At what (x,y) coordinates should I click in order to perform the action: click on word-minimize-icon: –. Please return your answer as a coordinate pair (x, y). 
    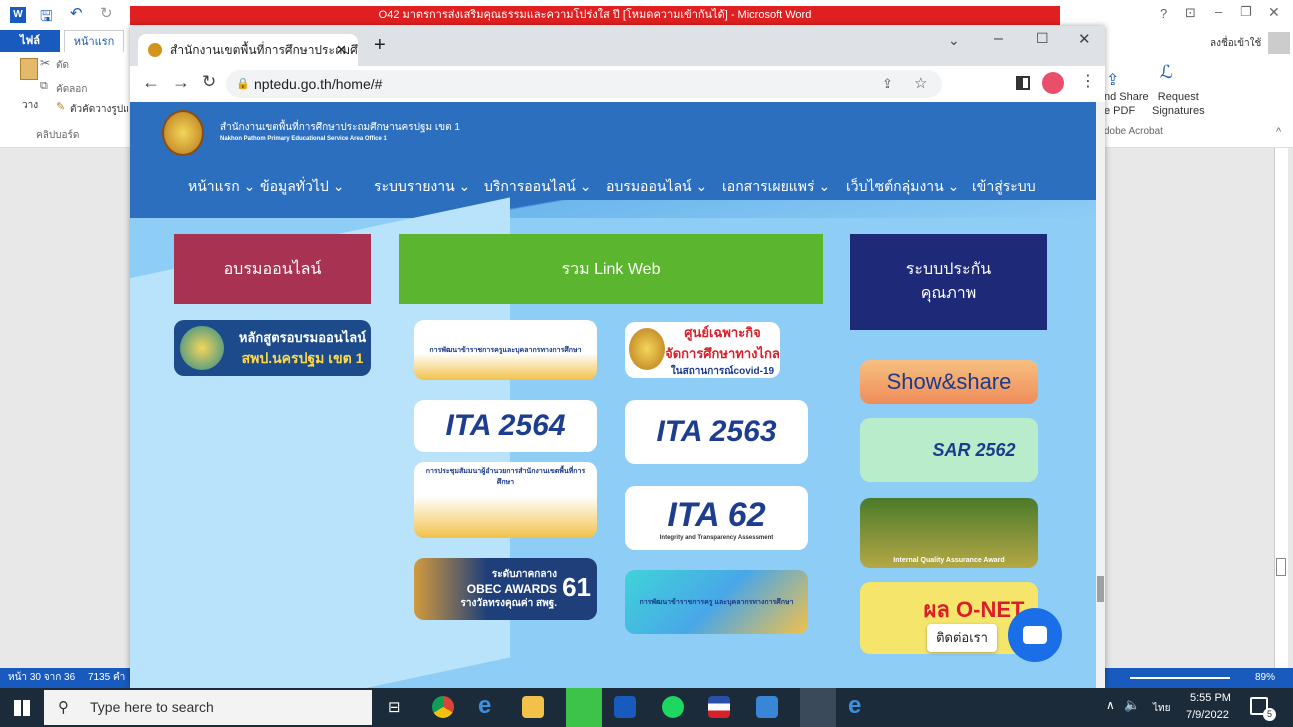
    Looking at the image, I should click on (1218, 11).